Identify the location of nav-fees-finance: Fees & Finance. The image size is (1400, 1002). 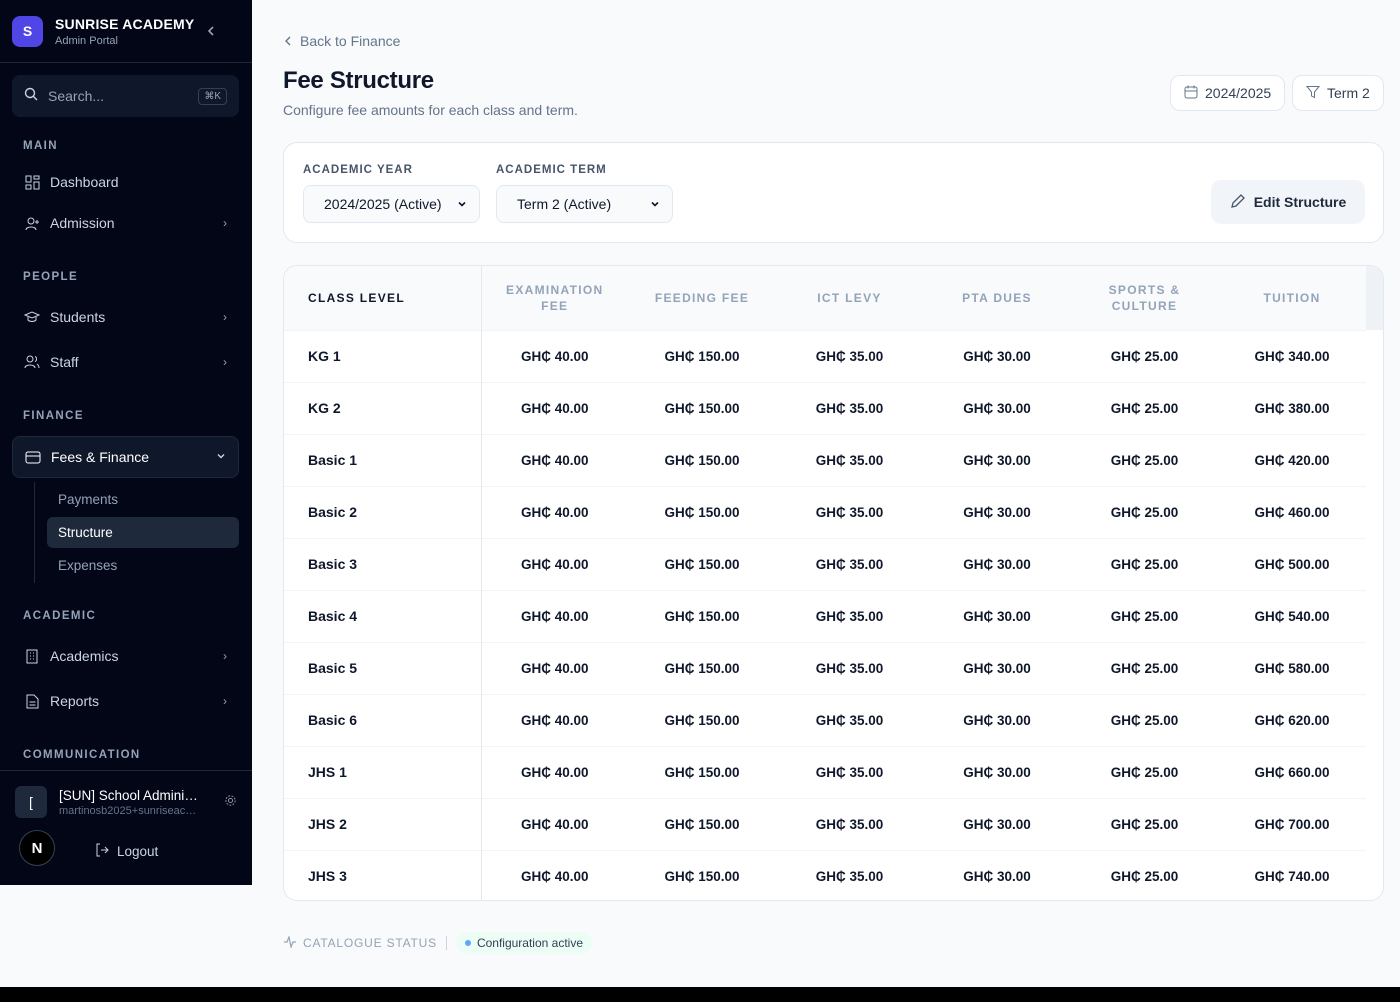
(125, 457).